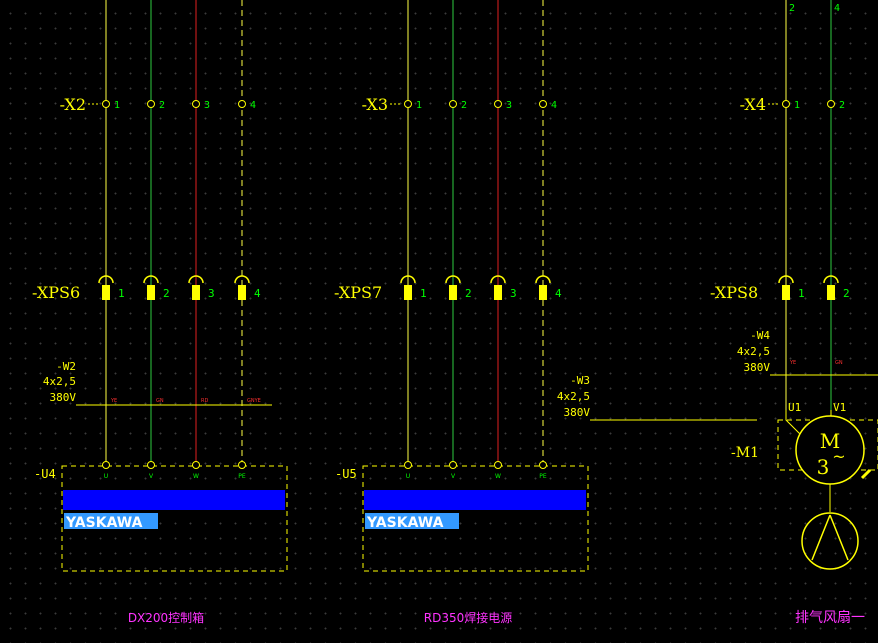 The width and height of the screenshot is (878, 643). Describe the element at coordinates (753, 104) in the screenshot. I see `terminal-label: -X4` at that location.